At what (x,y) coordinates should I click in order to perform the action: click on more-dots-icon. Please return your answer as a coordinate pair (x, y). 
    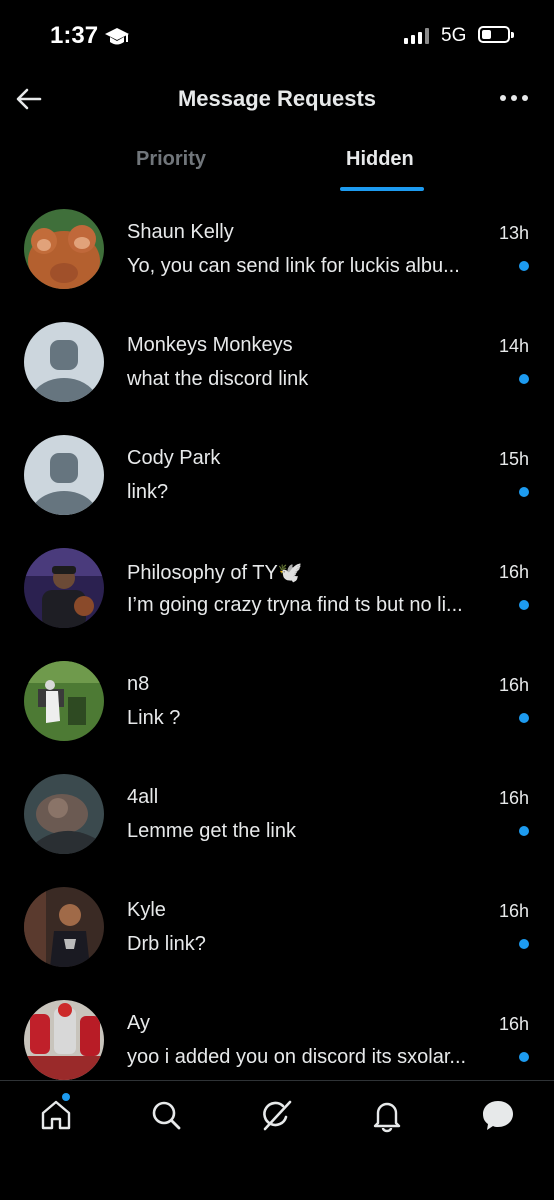
    Looking at the image, I should click on (514, 98).